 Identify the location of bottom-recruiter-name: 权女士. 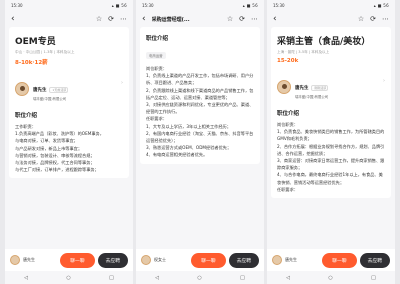
(160, 259).